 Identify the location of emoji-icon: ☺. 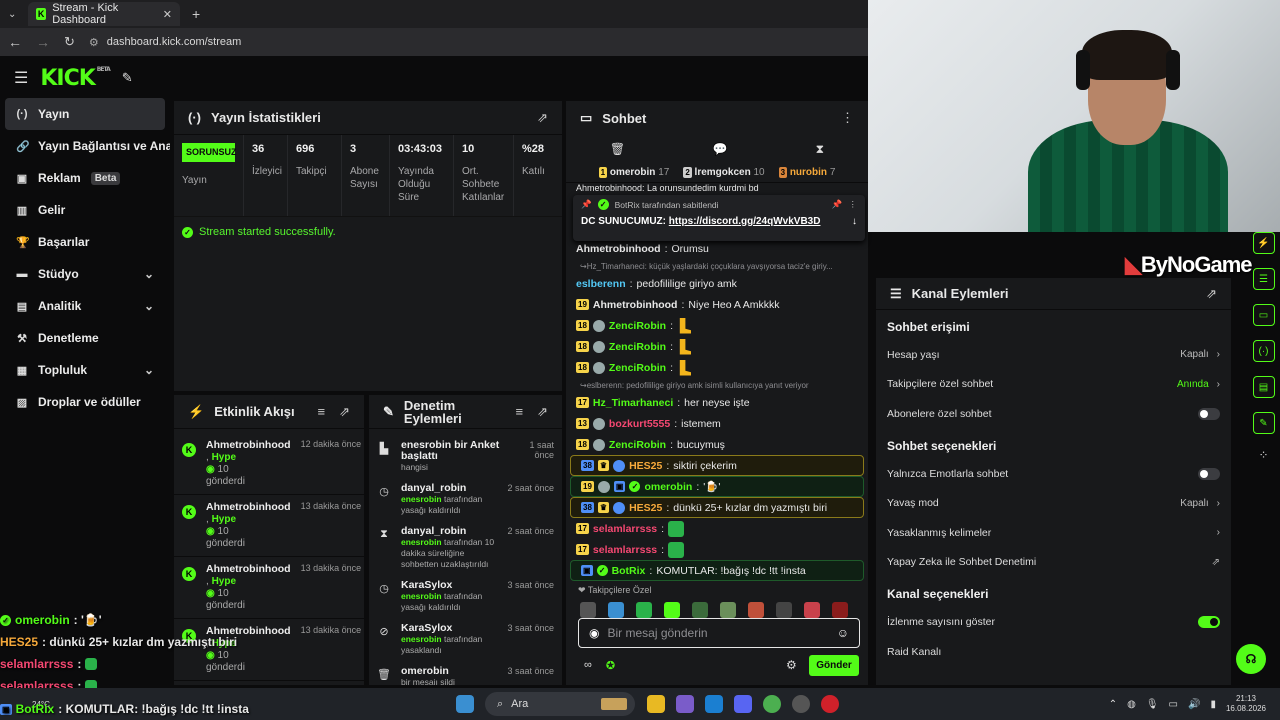
(843, 633).